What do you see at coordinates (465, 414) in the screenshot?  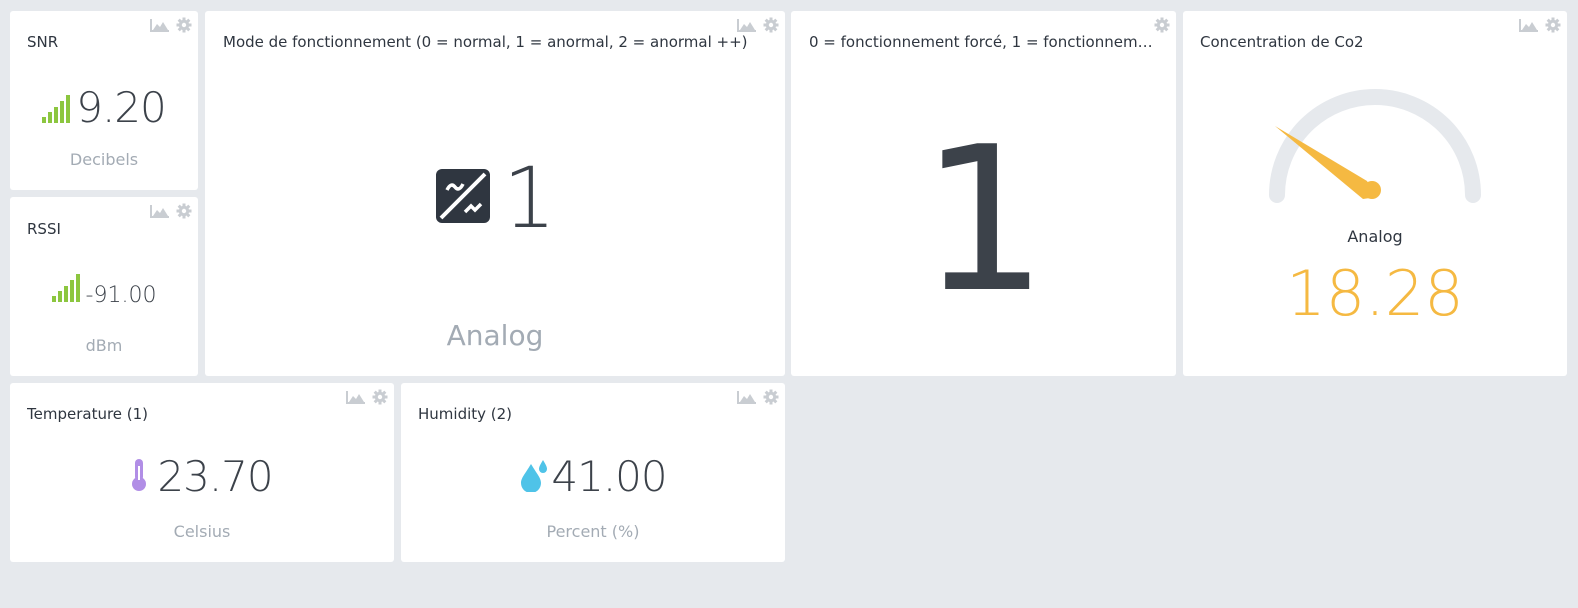 I see `widget-title: Humidity (2)` at bounding box center [465, 414].